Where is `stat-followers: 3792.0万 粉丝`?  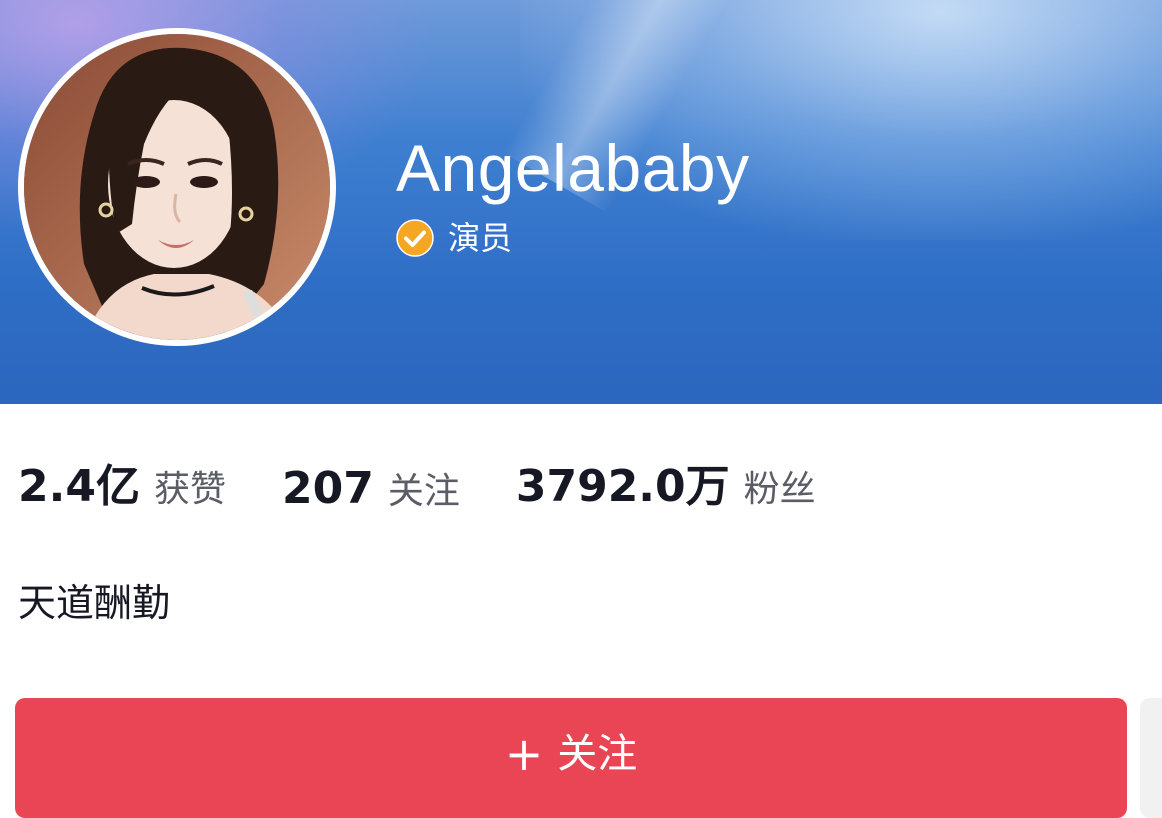 stat-followers: 3792.0万 粉丝 is located at coordinates (666, 482).